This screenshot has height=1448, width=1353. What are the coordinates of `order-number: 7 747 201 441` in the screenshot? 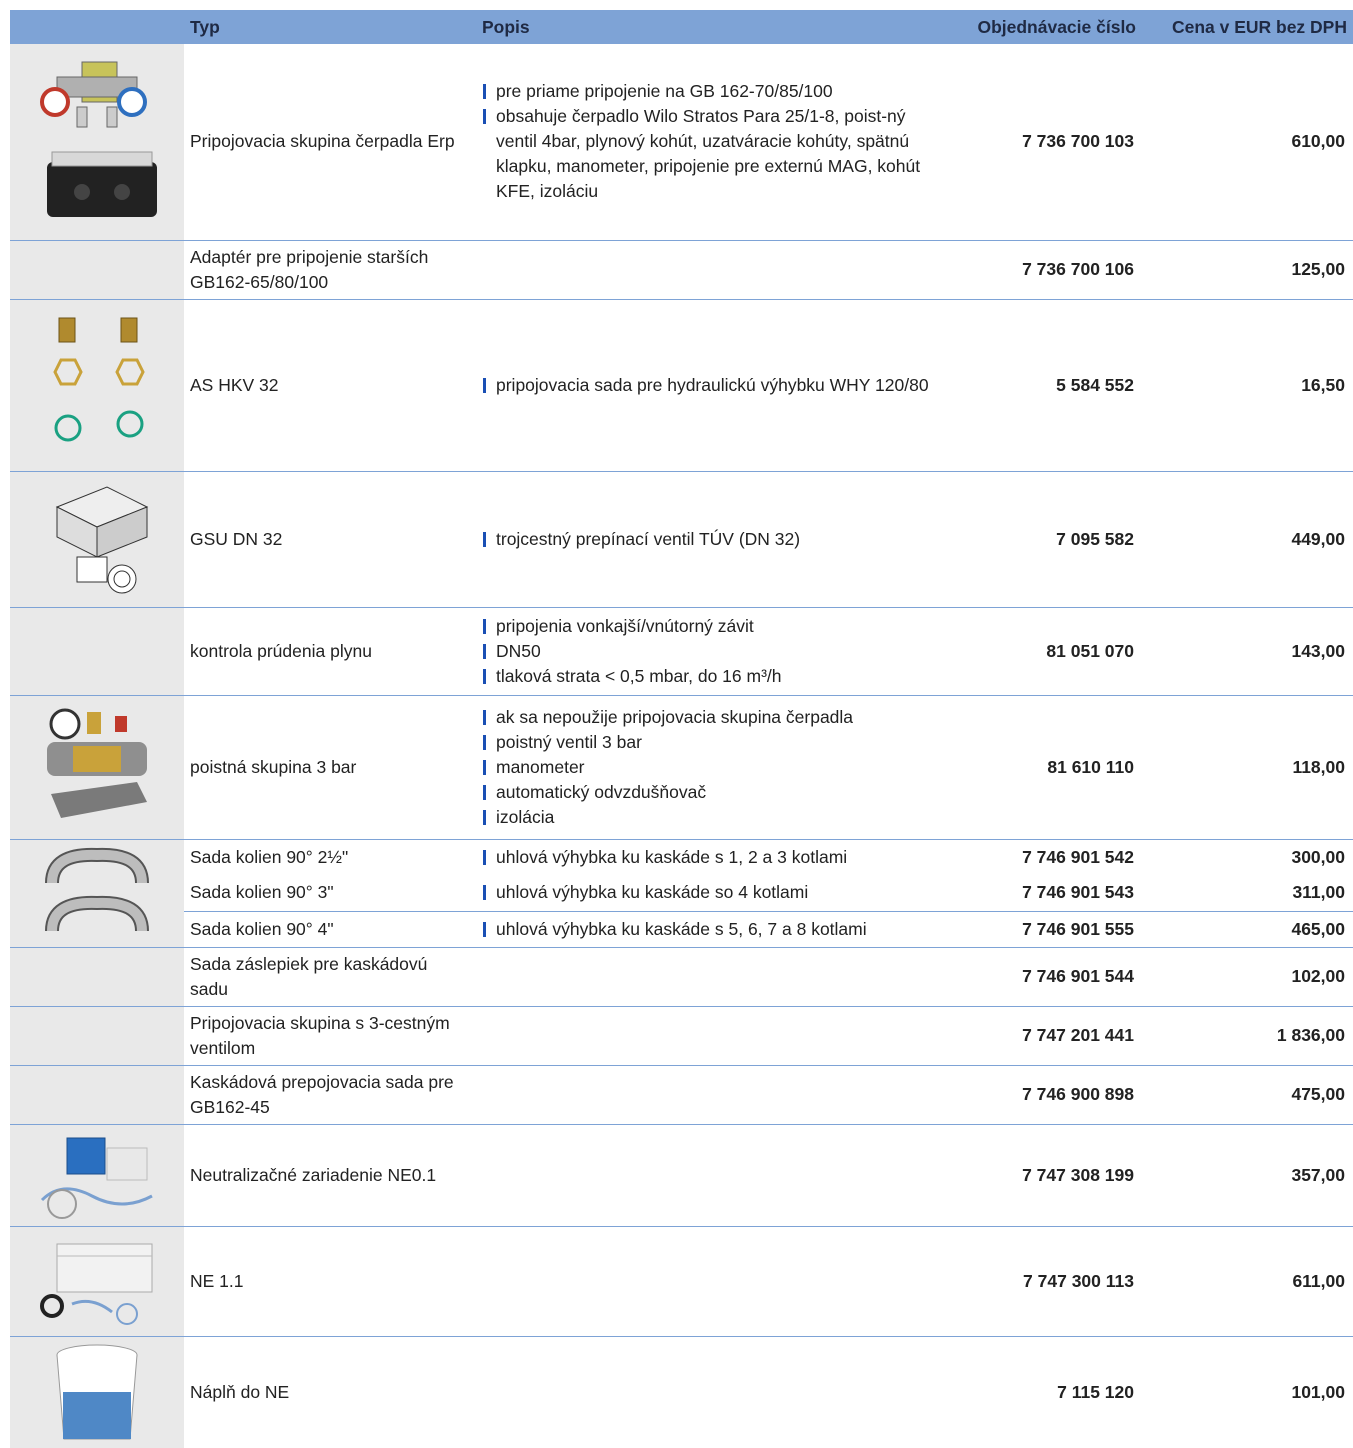 It's located at (1049, 1036).